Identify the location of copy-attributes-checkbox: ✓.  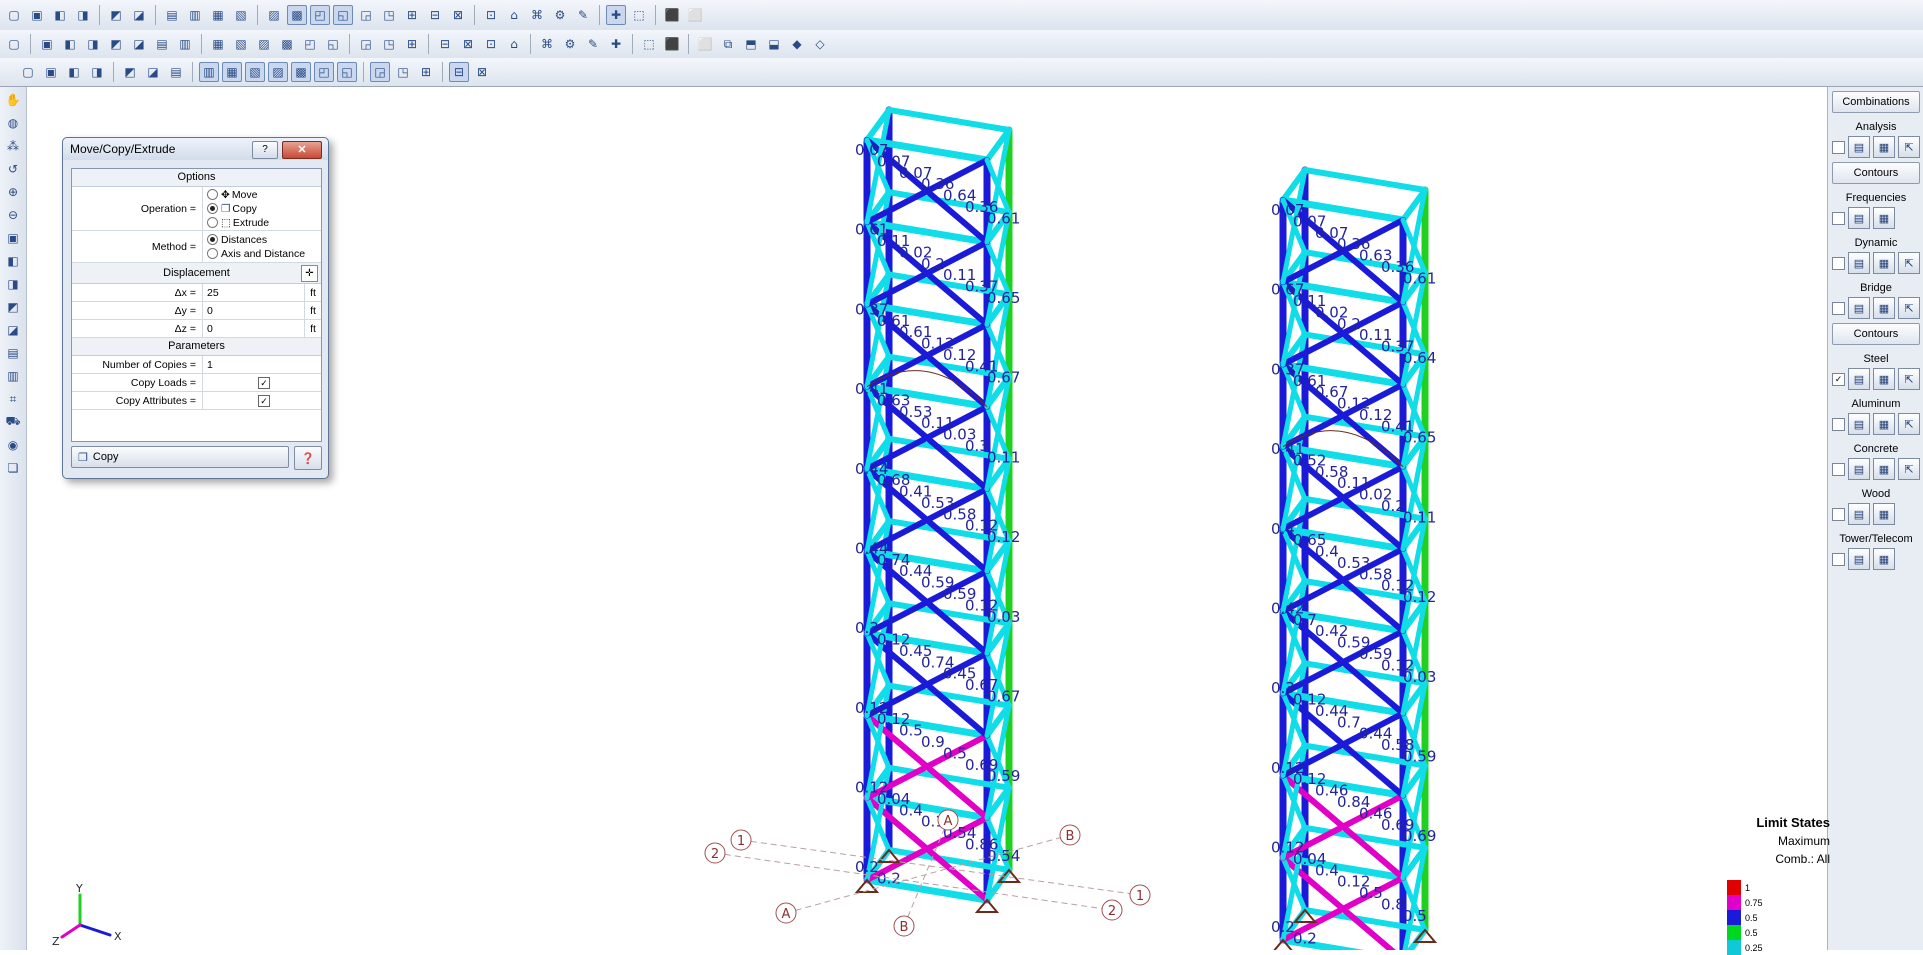
(264, 400).